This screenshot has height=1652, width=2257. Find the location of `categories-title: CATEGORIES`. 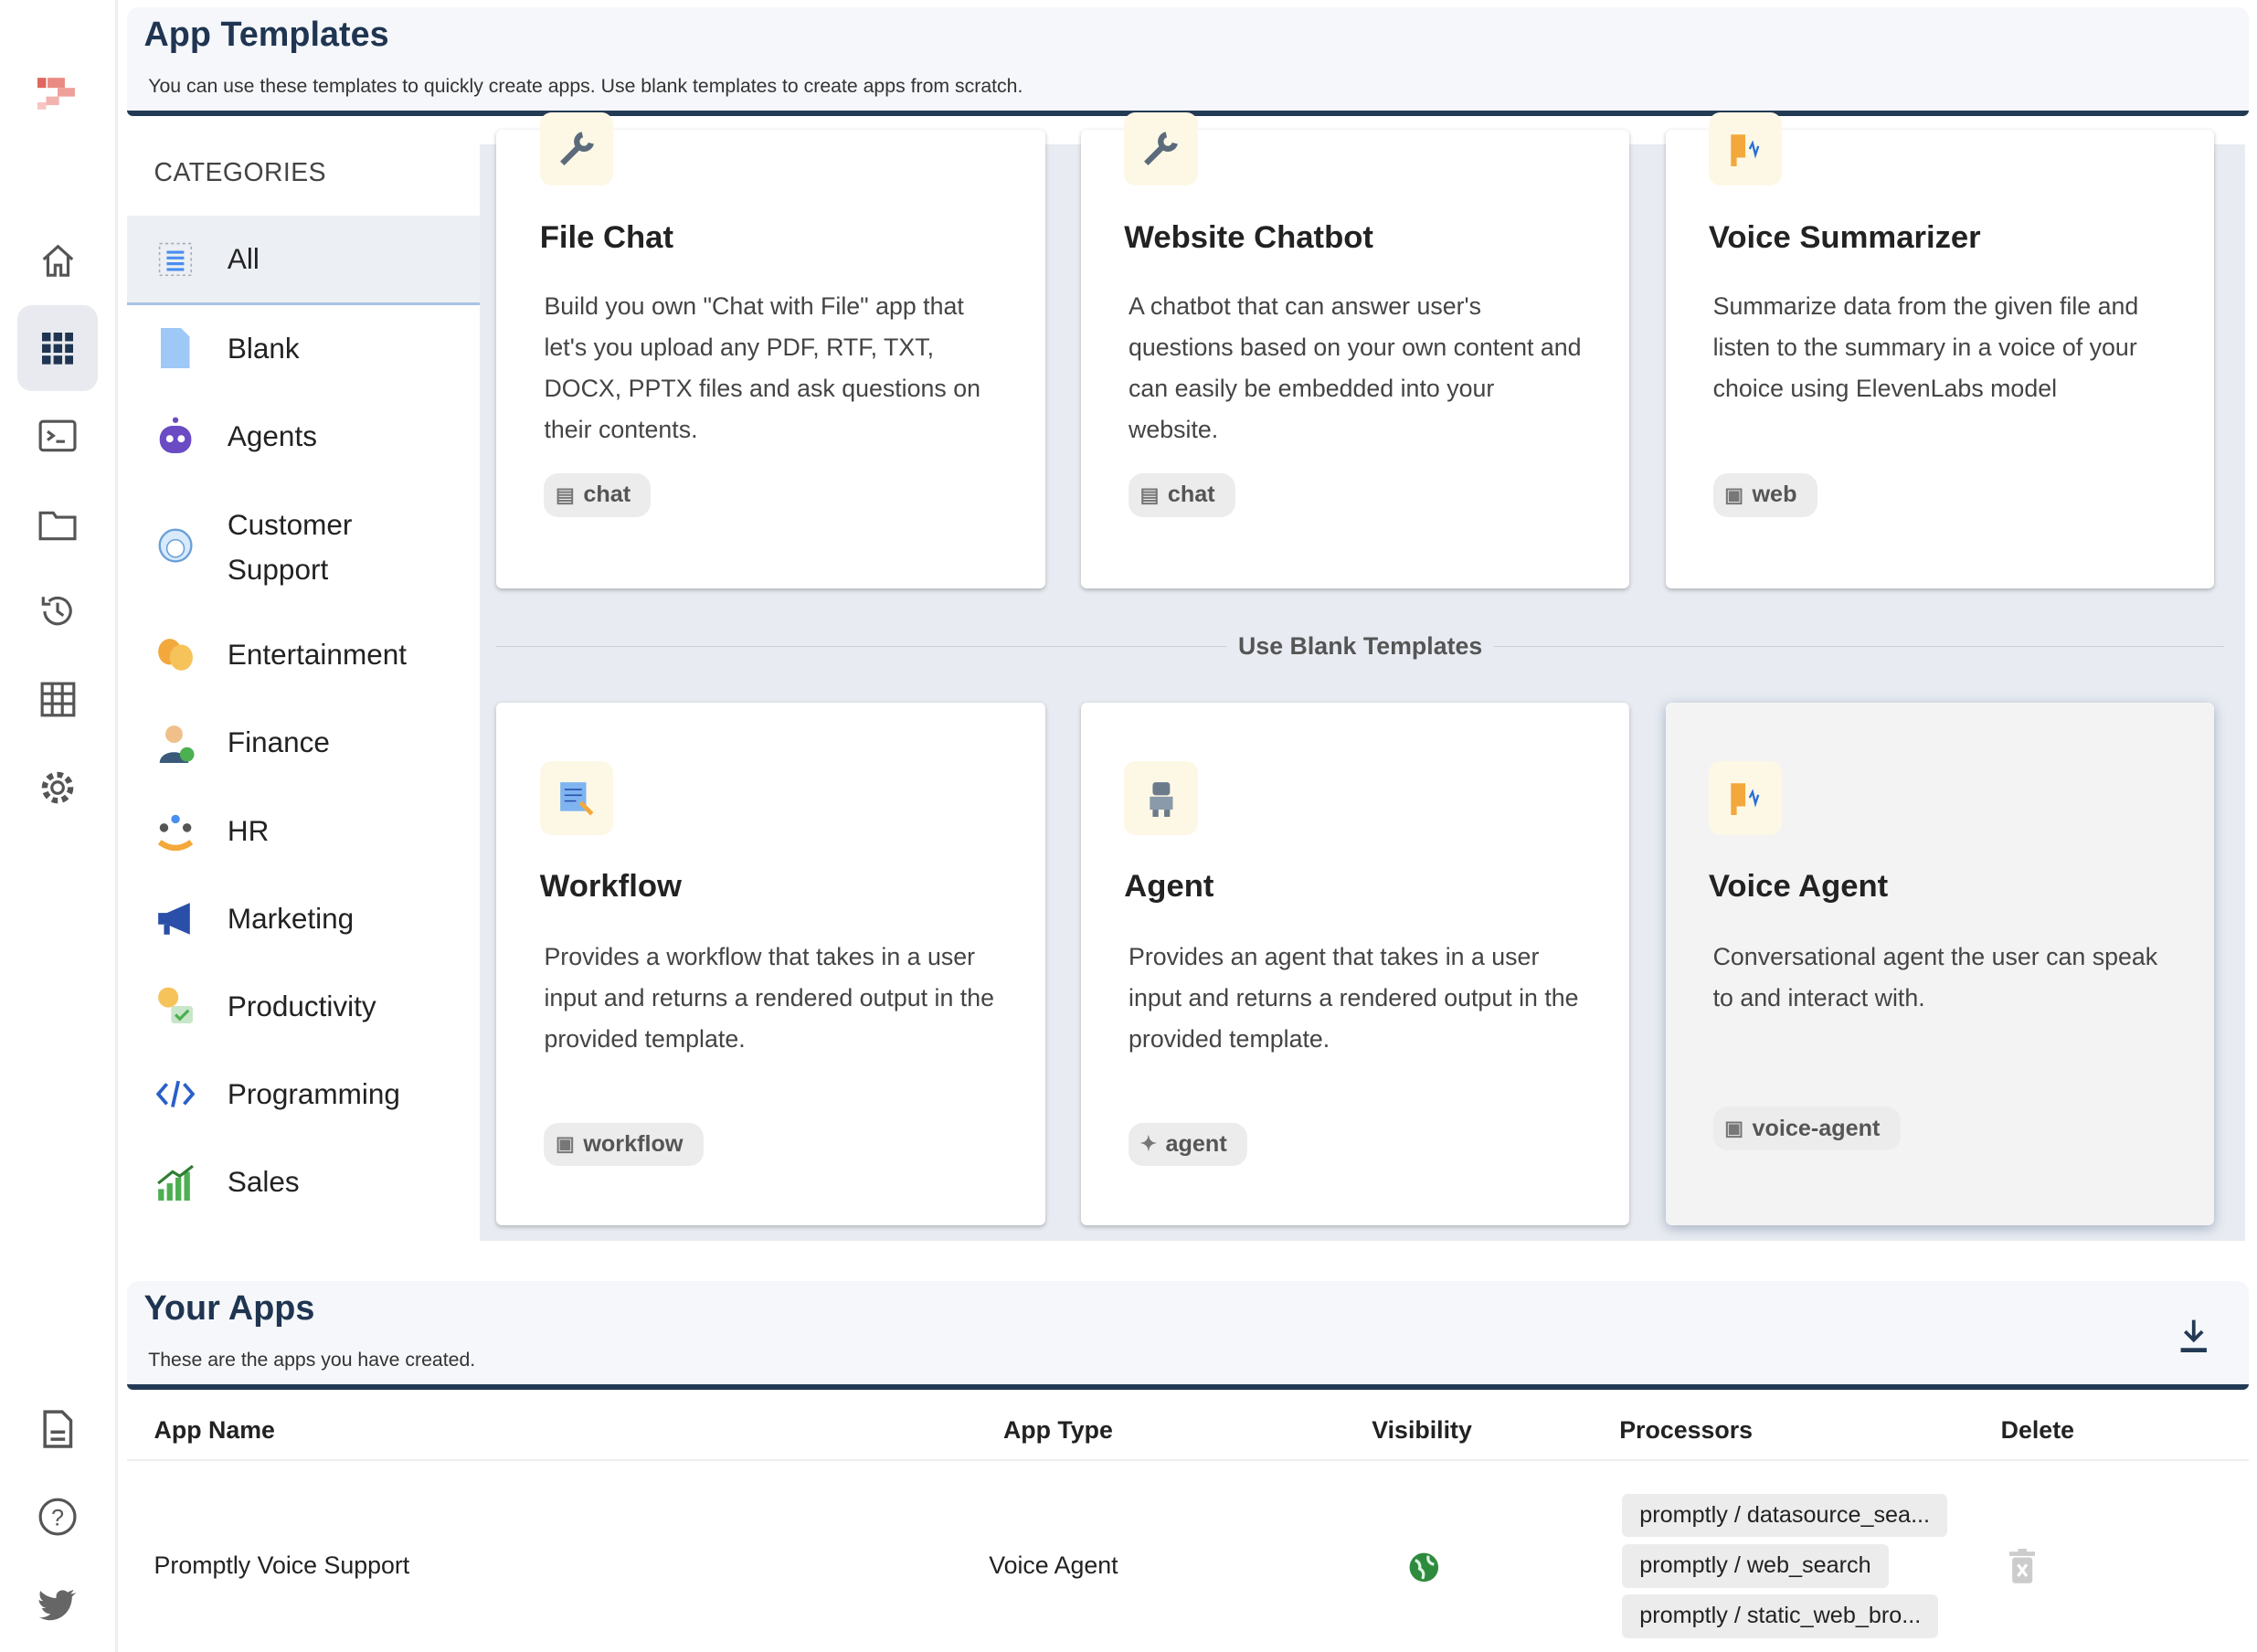

categories-title: CATEGORIES is located at coordinates (240, 173).